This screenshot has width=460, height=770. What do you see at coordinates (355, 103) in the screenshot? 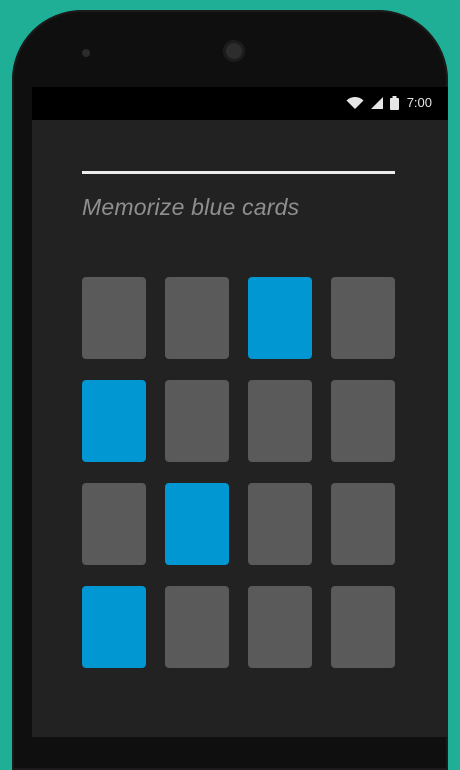
I see `wifi-icon` at bounding box center [355, 103].